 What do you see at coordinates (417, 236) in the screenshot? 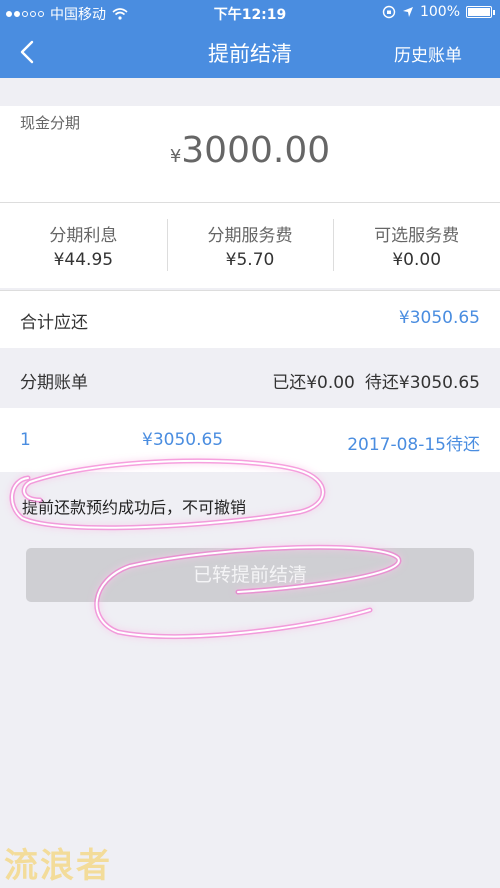
I see `fee-label: 可选服务费` at bounding box center [417, 236].